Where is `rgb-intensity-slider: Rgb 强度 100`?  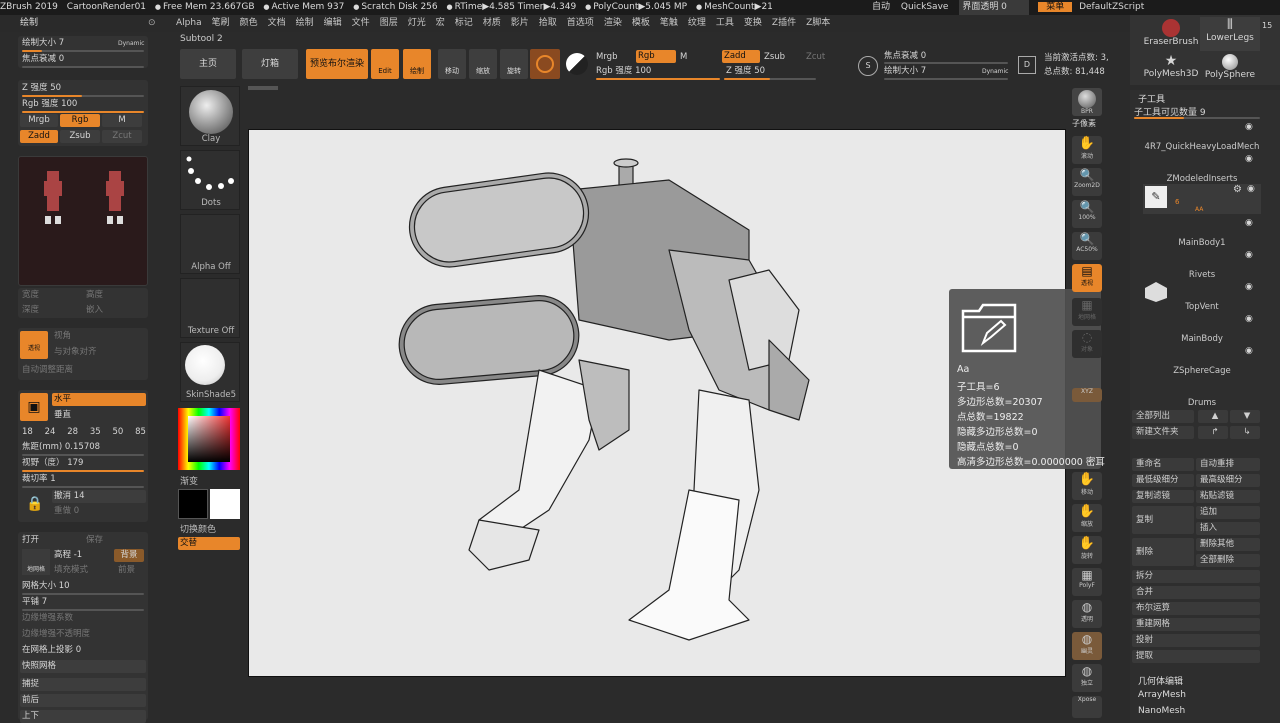
rgb-intensity-slider: Rgb 强度 100 is located at coordinates (49, 104).